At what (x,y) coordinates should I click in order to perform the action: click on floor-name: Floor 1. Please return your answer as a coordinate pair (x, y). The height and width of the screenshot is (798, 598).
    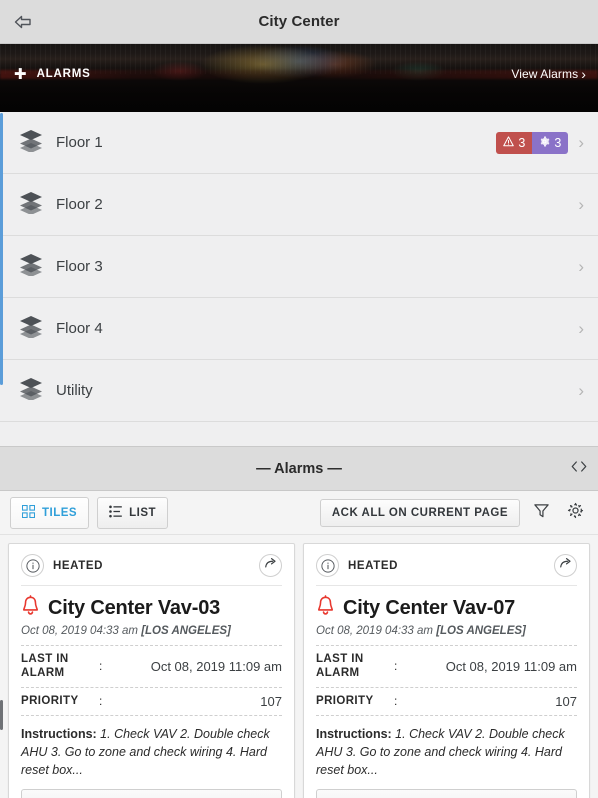
    Looking at the image, I should click on (79, 142).